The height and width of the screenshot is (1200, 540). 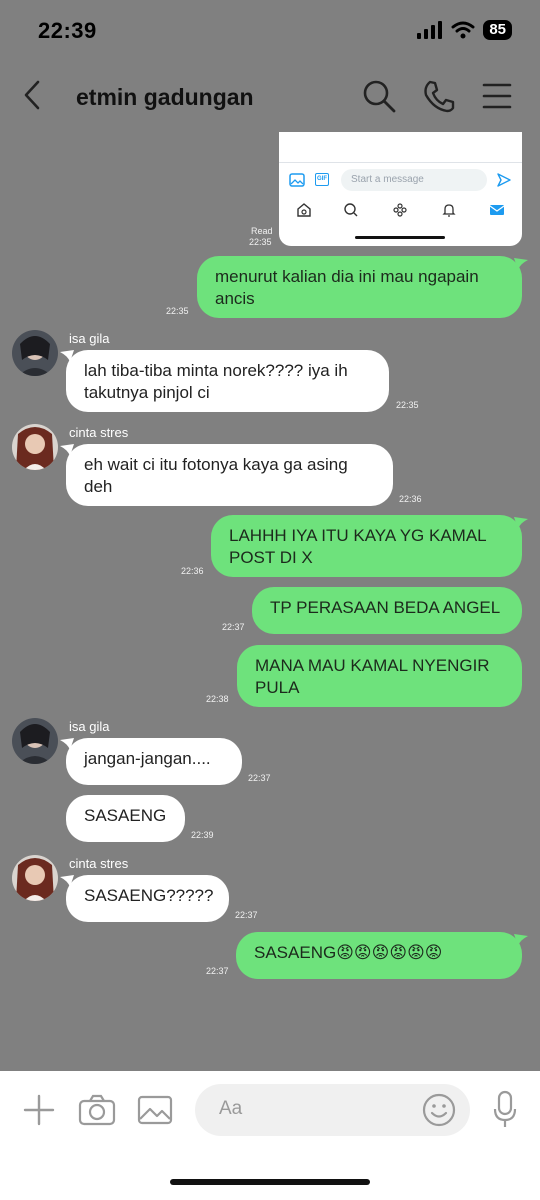 What do you see at coordinates (262, 231) in the screenshot?
I see `read-receipt: Read` at bounding box center [262, 231].